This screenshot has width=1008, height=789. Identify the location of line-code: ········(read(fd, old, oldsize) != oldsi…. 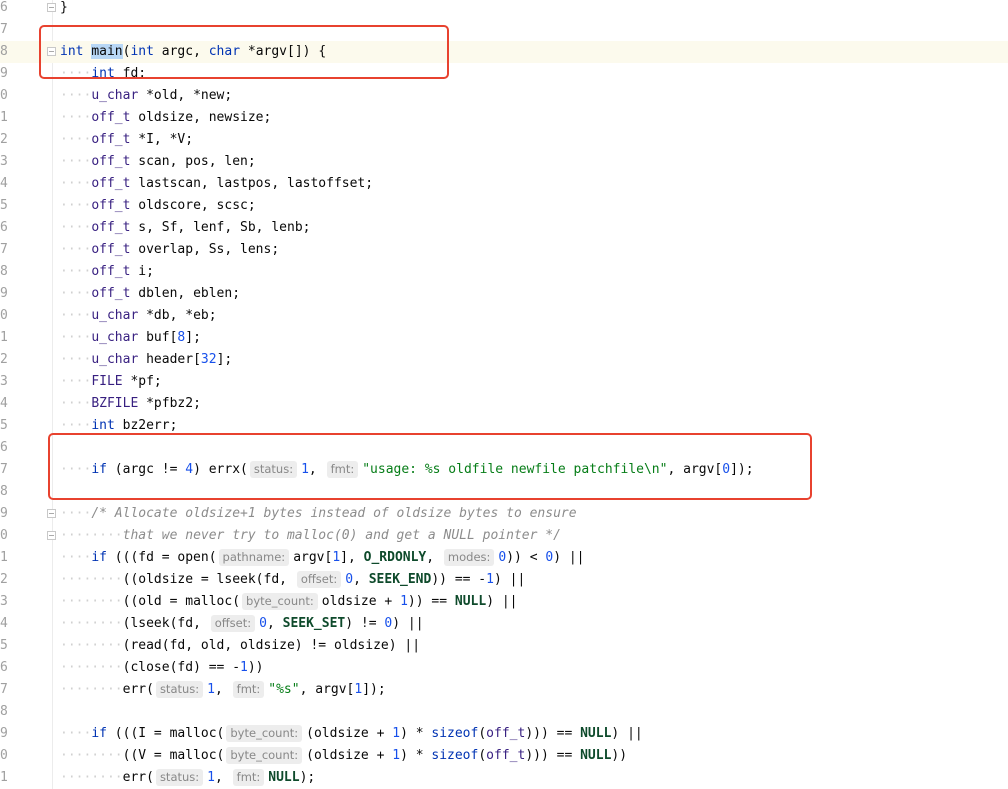
(240, 646).